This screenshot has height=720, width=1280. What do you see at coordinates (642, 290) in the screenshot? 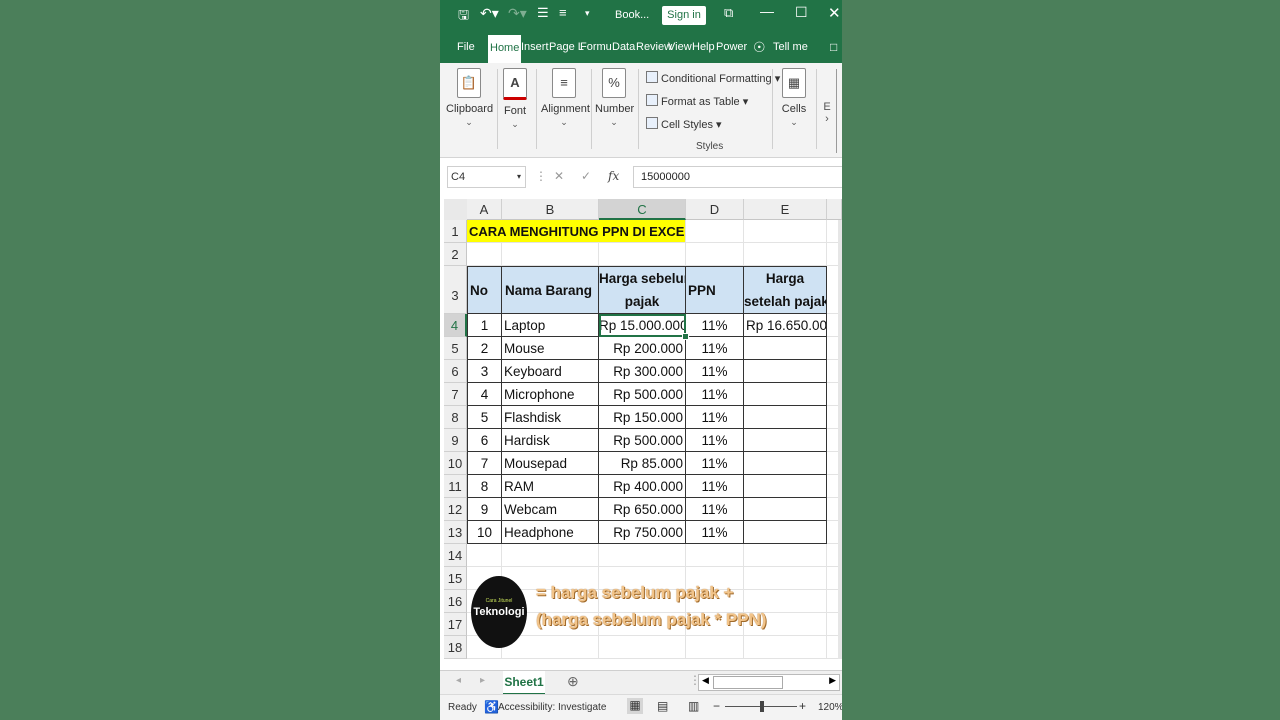
I see `header-harga-sebelum-pajak: Harga sebelum pajak` at bounding box center [642, 290].